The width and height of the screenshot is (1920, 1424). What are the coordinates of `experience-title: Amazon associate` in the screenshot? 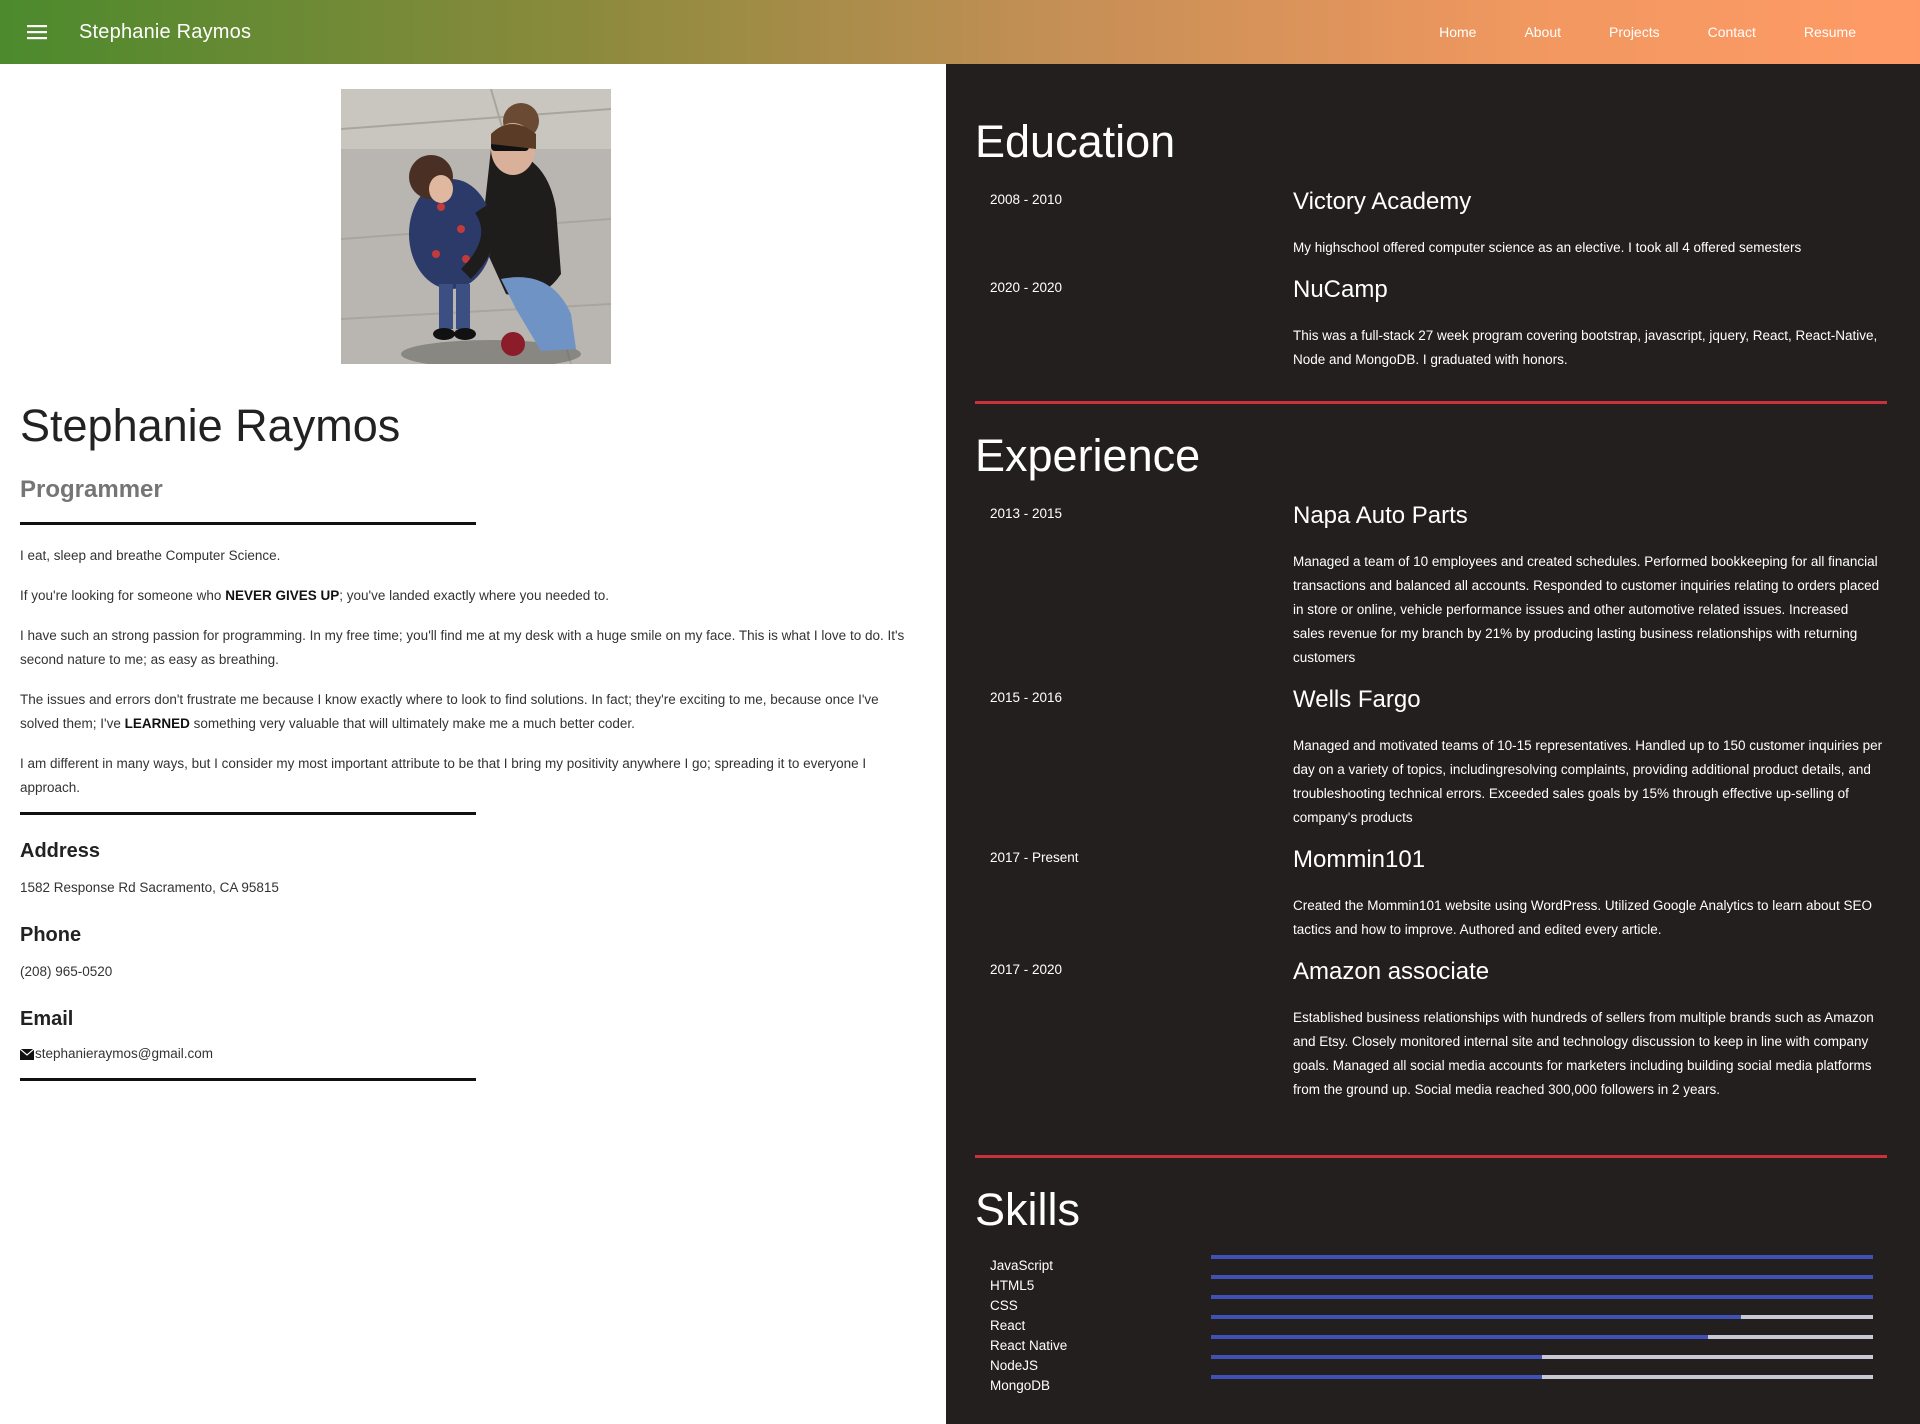 It's located at (1391, 971).